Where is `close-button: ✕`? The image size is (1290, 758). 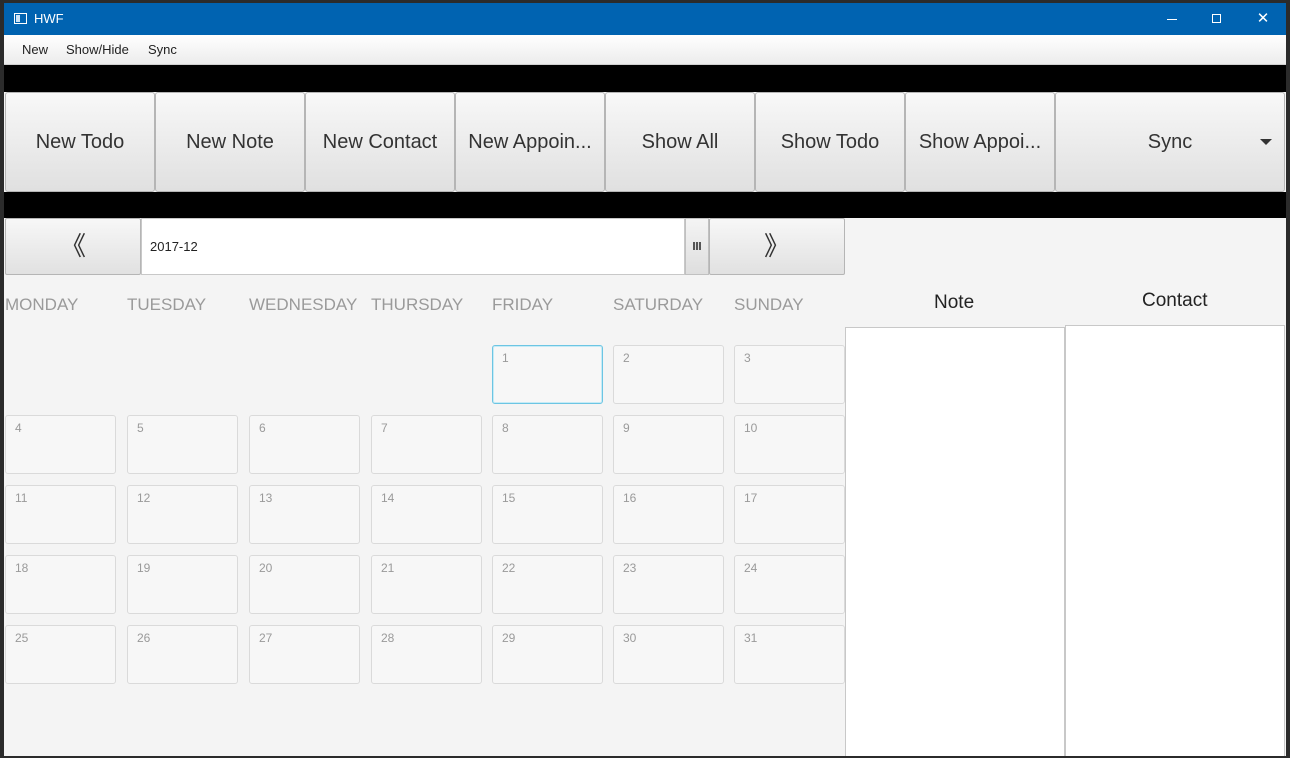 close-button: ✕ is located at coordinates (1263, 19).